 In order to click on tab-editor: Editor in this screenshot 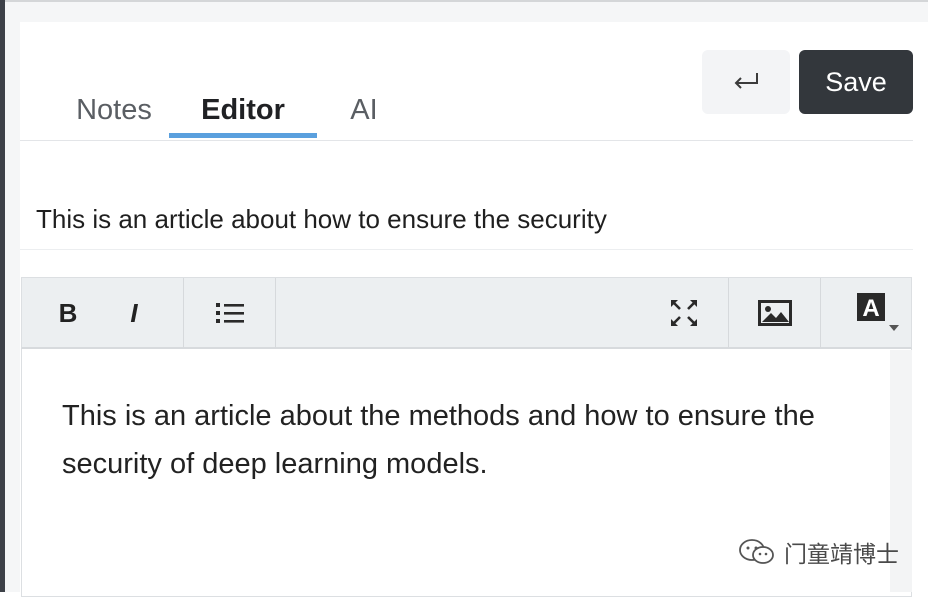, I will do `click(243, 114)`.